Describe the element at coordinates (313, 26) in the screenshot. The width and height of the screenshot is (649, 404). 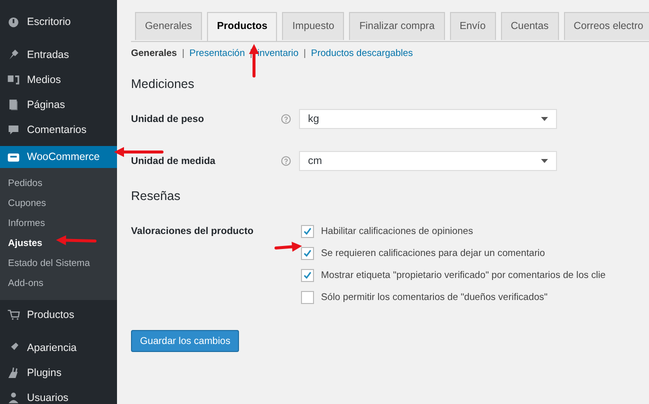
I see `settings-tab: Impuesto` at that location.